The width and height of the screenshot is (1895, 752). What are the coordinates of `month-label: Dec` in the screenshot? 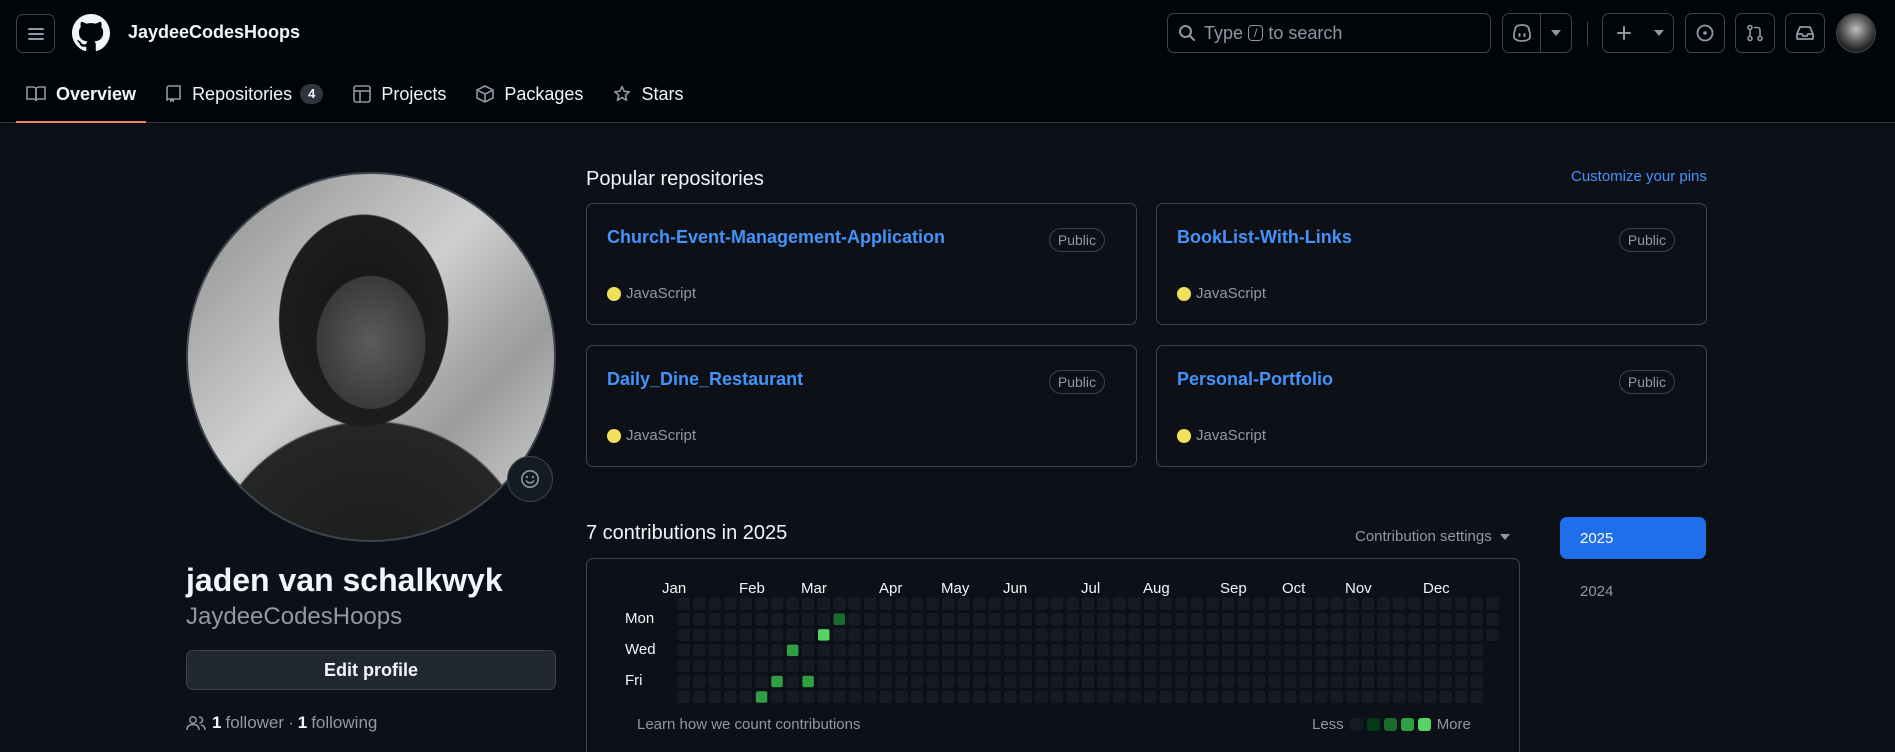 It's located at (1436, 588).